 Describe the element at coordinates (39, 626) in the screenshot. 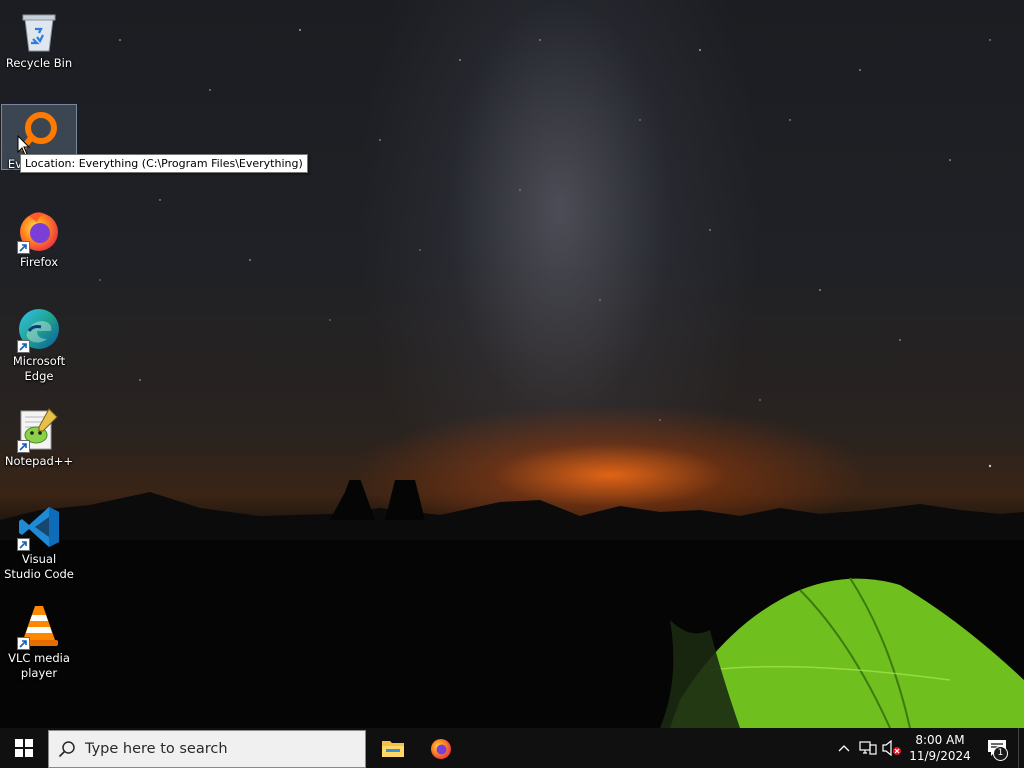

I see `vlc-cone-icon` at that location.